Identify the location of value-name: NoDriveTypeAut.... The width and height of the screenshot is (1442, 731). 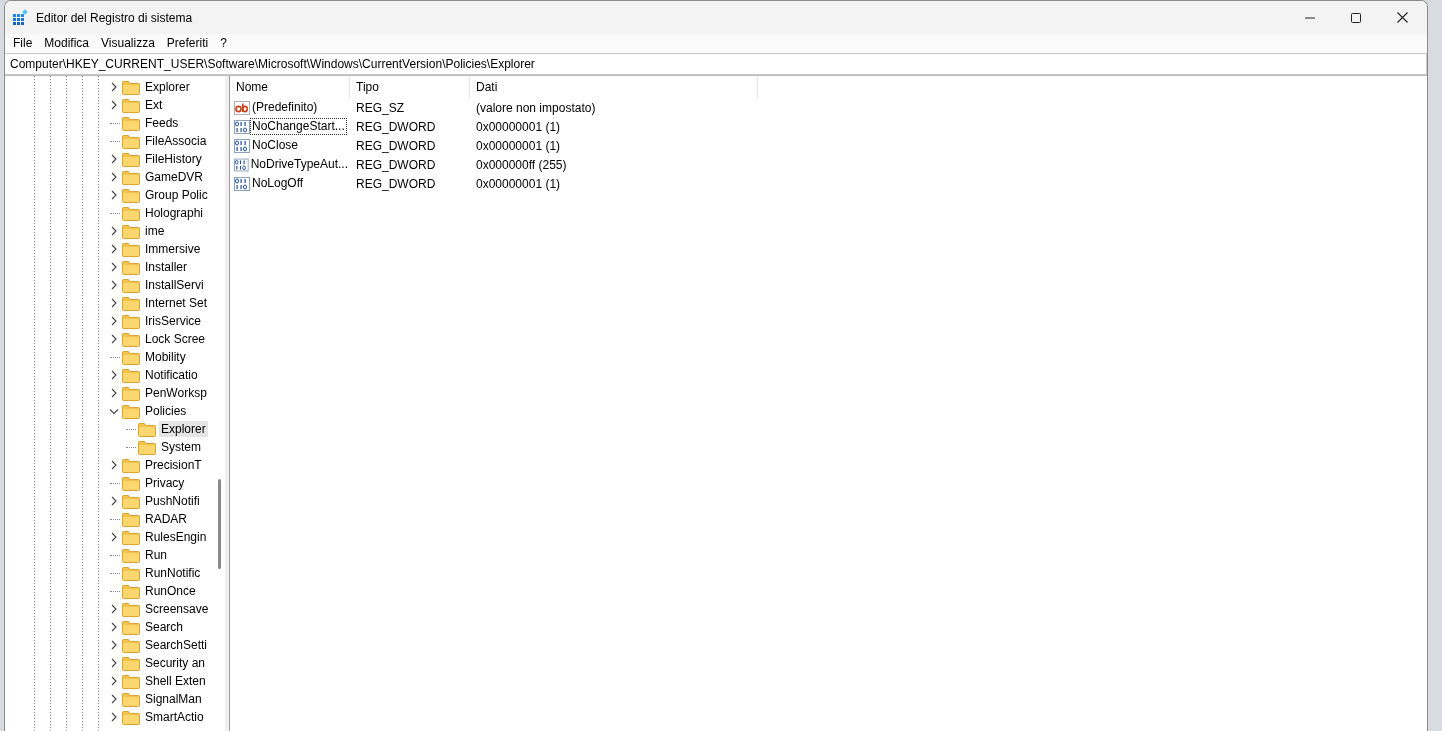
(299, 164).